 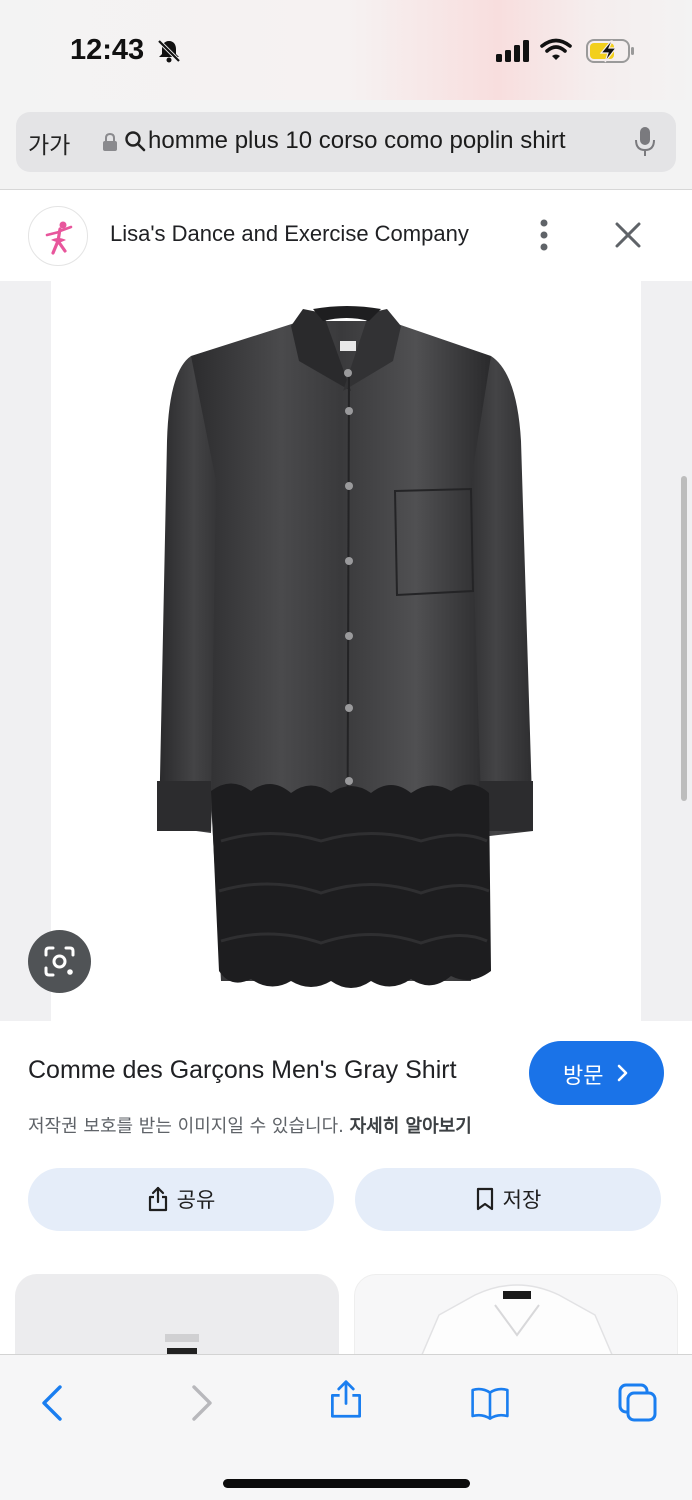 What do you see at coordinates (622, 1073) in the screenshot?
I see `chevron-right-icon` at bounding box center [622, 1073].